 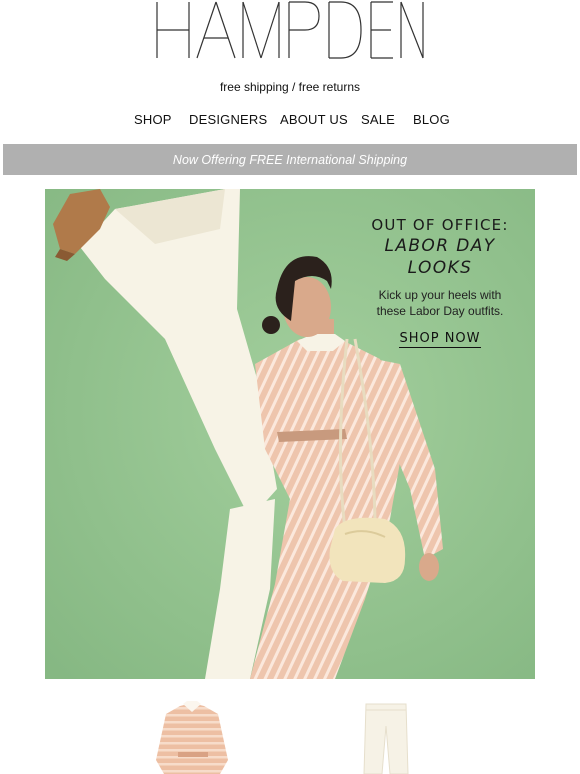 I want to click on product-blouse, so click(x=192, y=737).